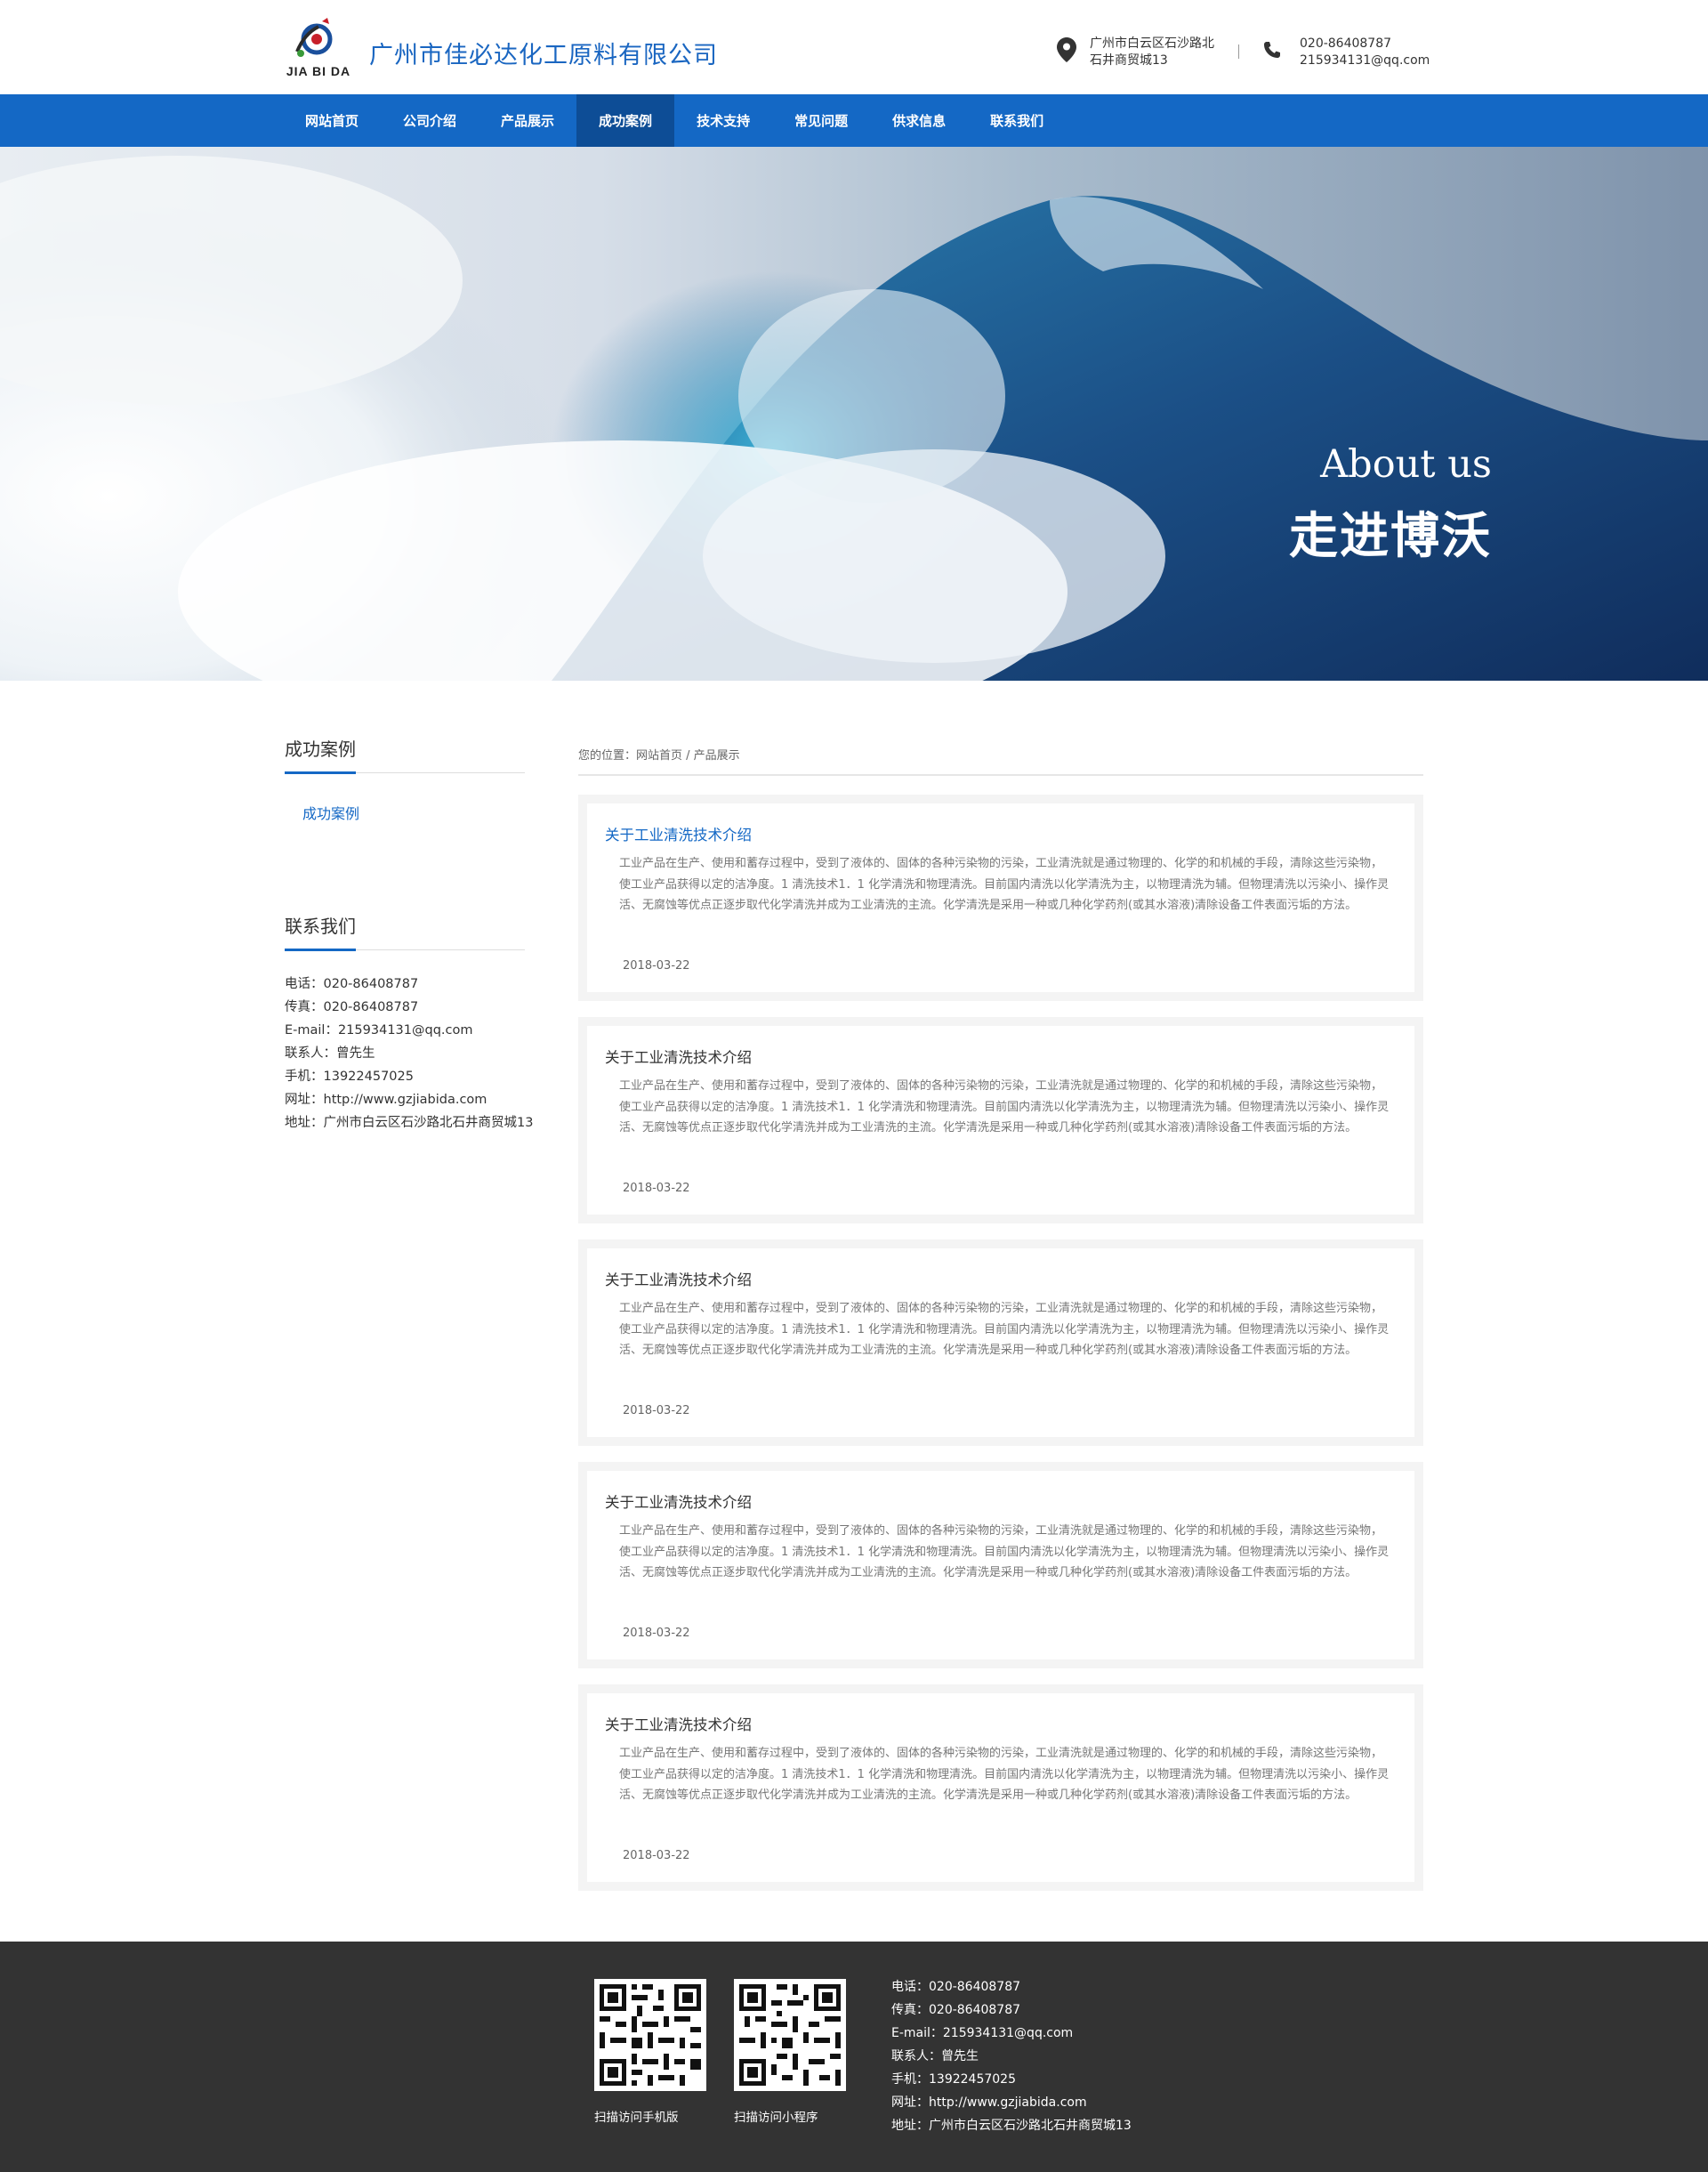 The image size is (1708, 2172). I want to click on sidebar-contact-phone: 电话：020-86408787, so click(352, 984).